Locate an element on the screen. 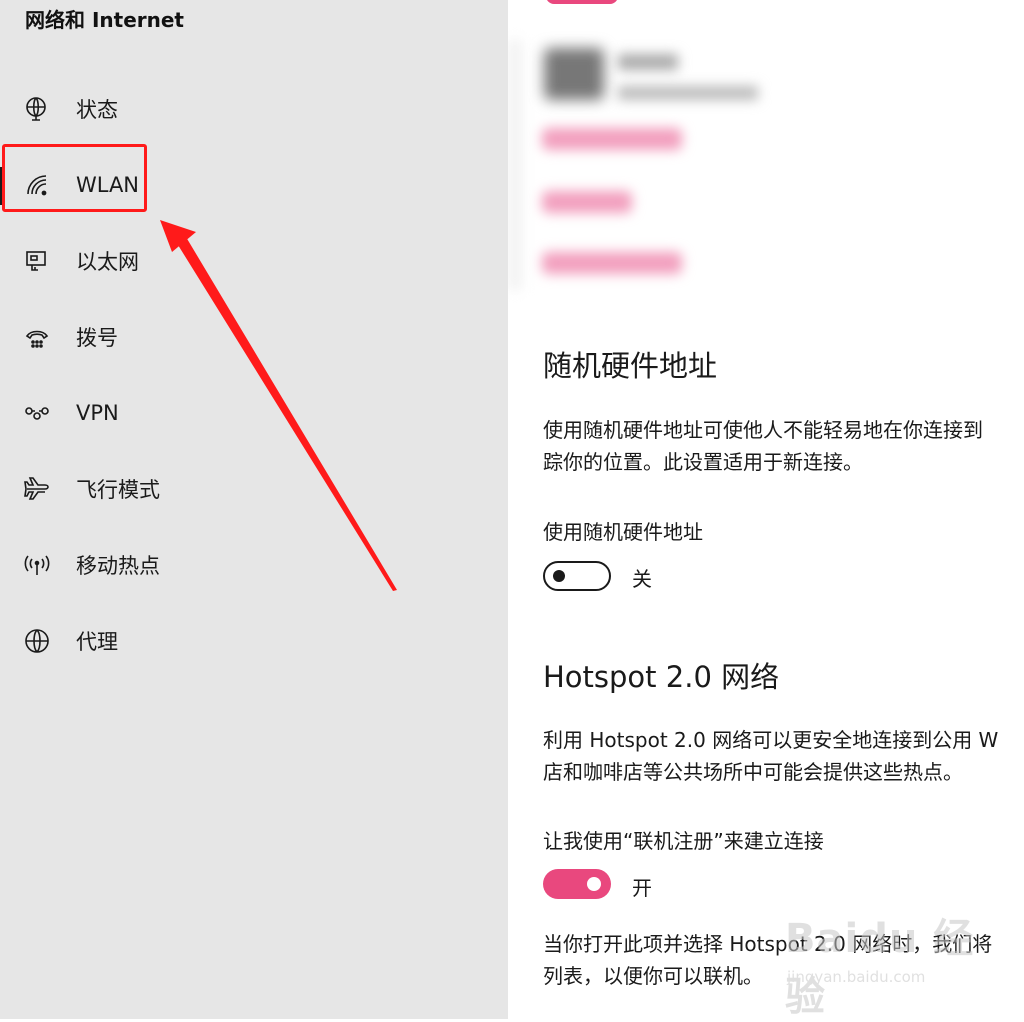  random-mac-toggle-label: 使用随机硬件地址 is located at coordinates (623, 532).